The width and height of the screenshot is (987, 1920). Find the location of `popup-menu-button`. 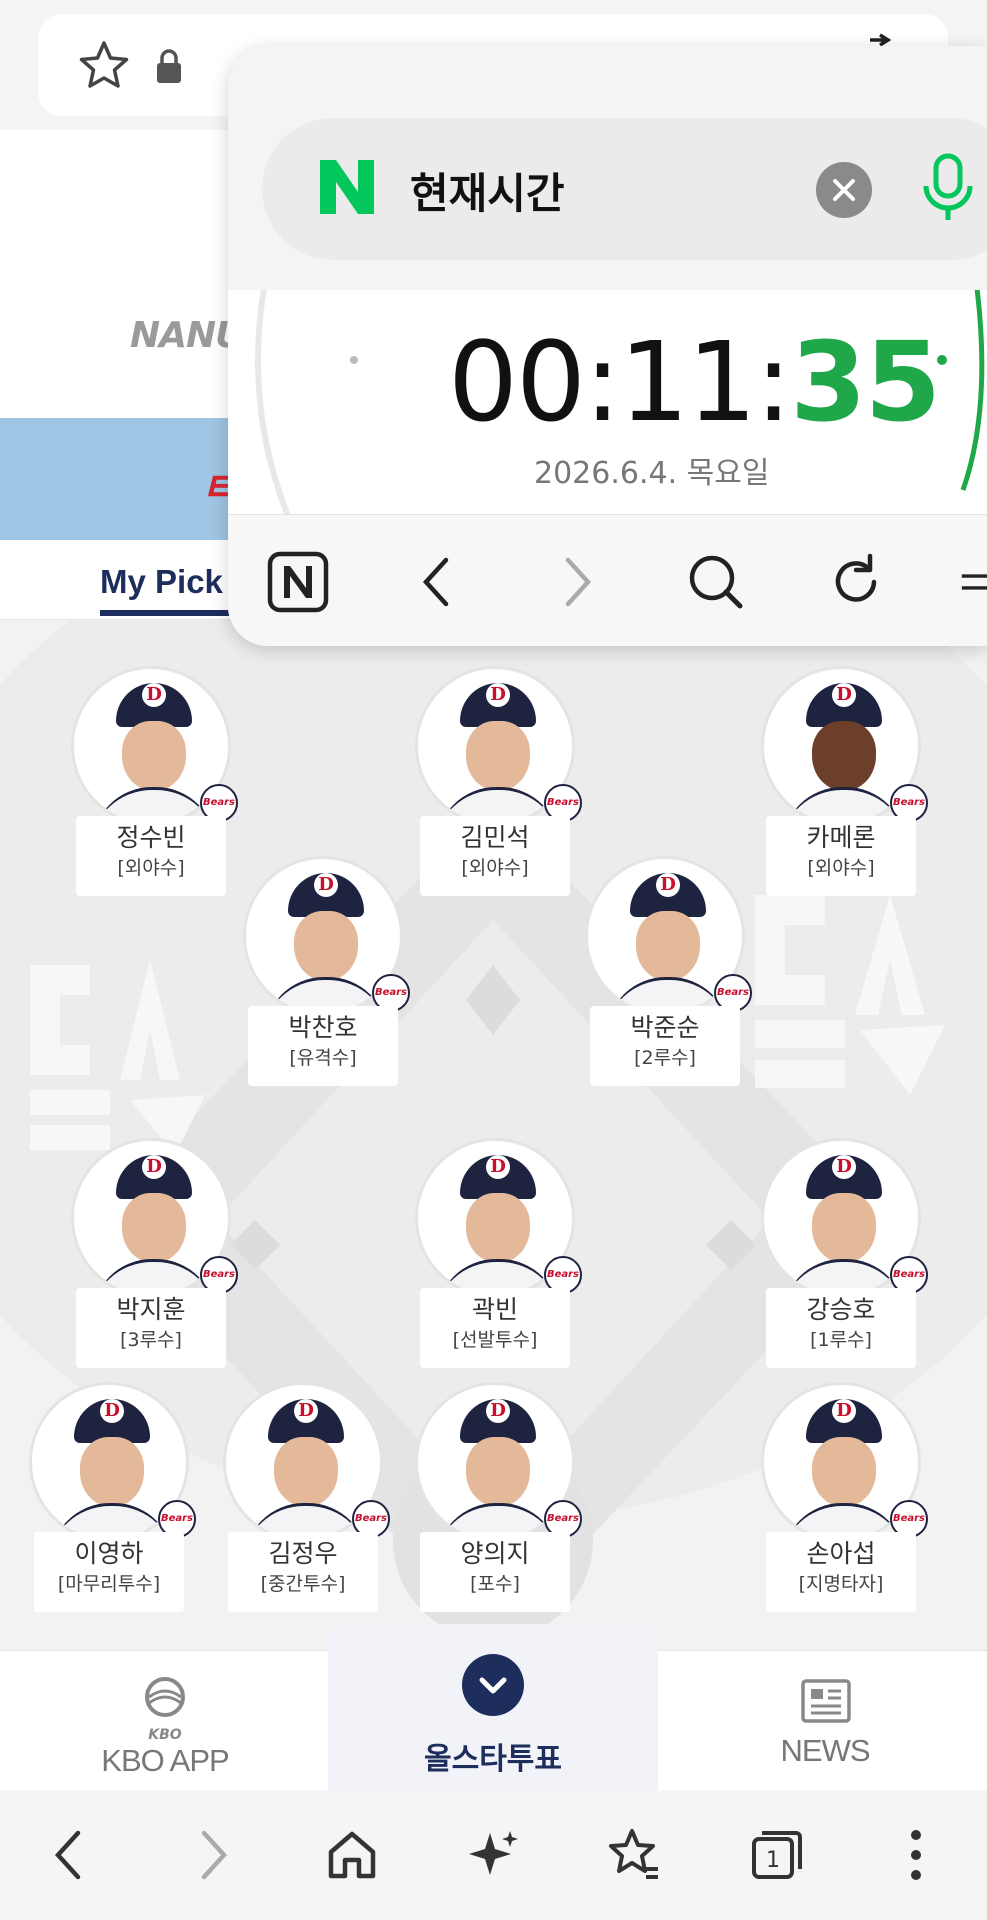

popup-menu-button is located at coordinates (968, 582).